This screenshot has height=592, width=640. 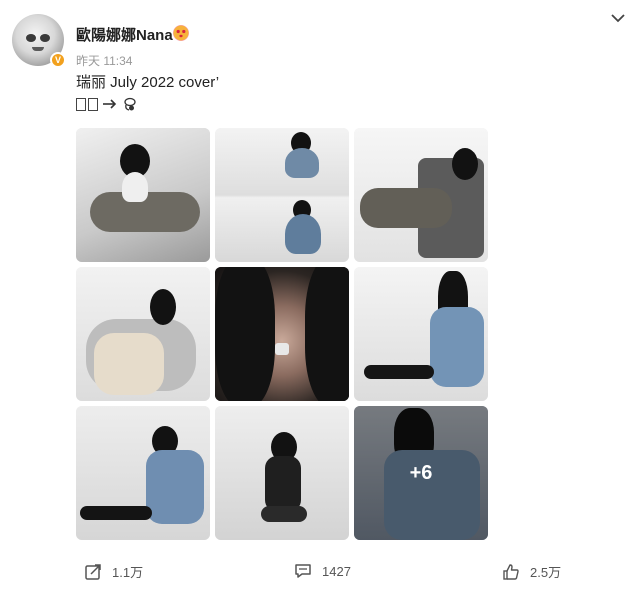 I want to click on share-count: 1.1万, so click(x=128, y=572).